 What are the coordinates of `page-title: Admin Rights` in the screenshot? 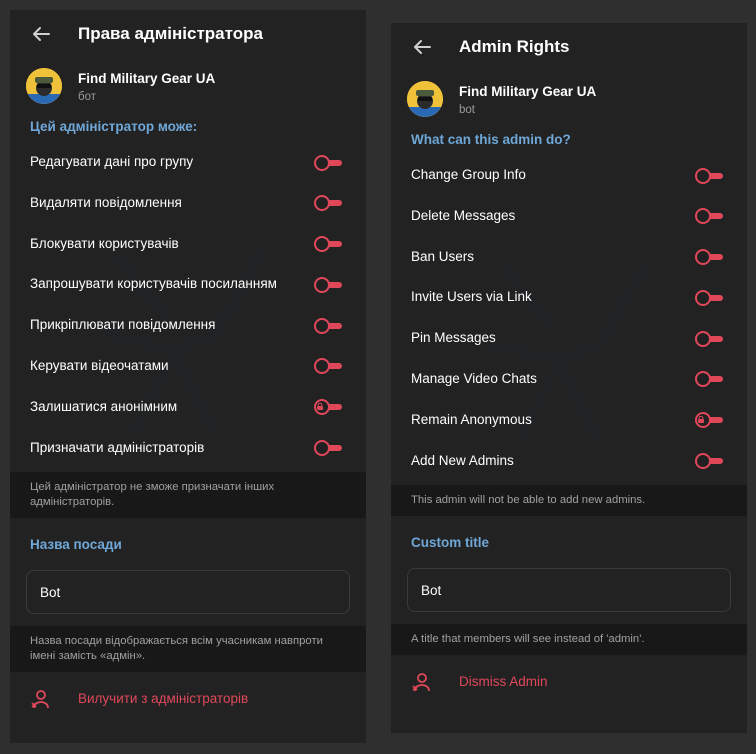 It's located at (514, 46).